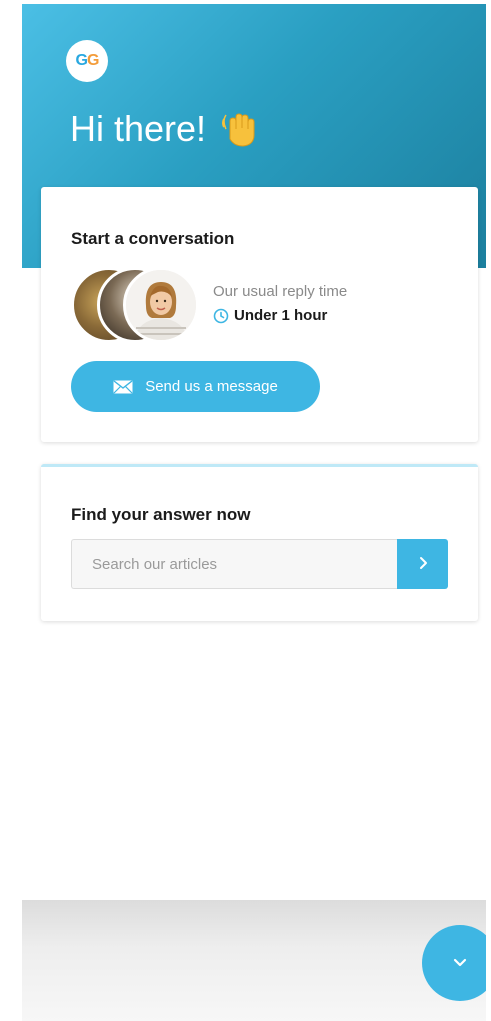  What do you see at coordinates (280, 291) in the screenshot?
I see `reply-time-label: Our usual reply time` at bounding box center [280, 291].